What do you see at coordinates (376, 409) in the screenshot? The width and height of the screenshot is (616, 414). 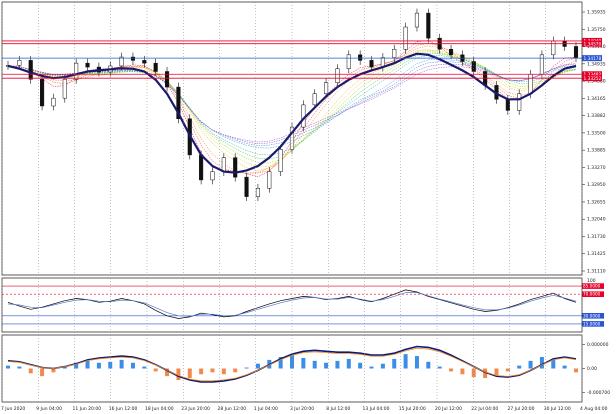 I see `x-tick-label: 13 Jul 04:00` at bounding box center [376, 409].